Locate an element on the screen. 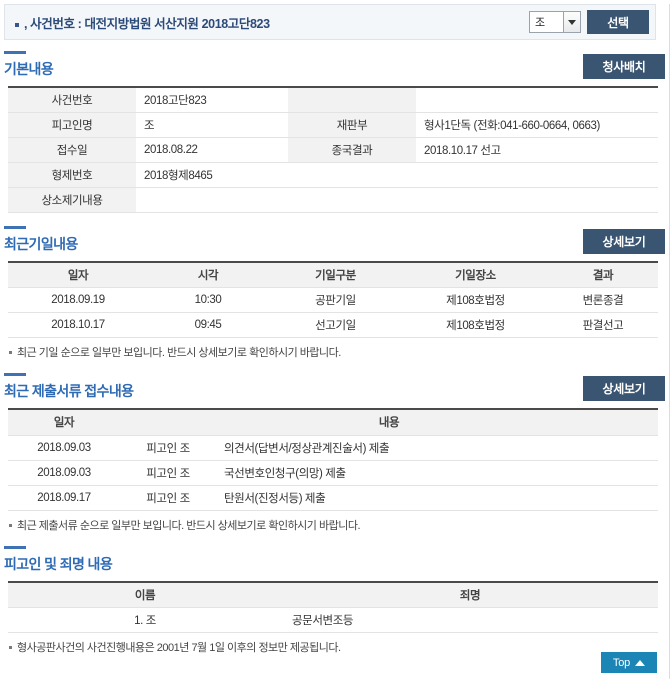 The width and height of the screenshot is (670, 679). table-row: 2018.09.19 10:30 공판기일 제108호법정 변론종결 is located at coordinates (333, 300).